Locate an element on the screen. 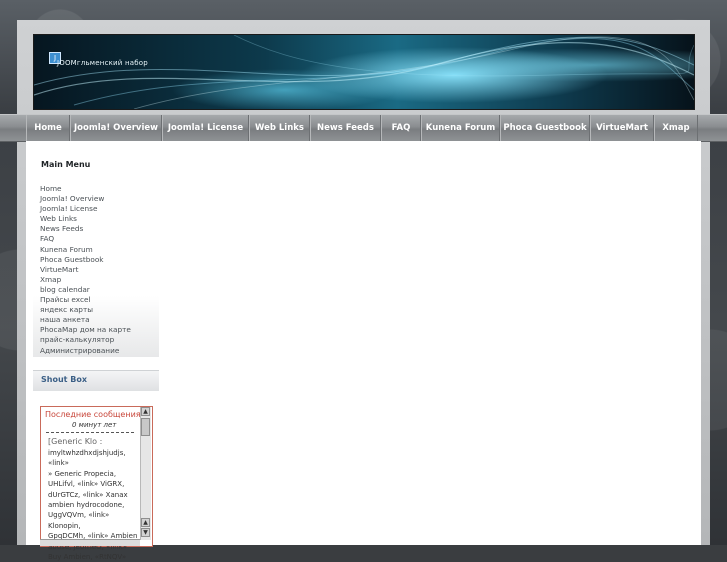 The height and width of the screenshot is (562, 727). menu-item-xmap: Xmap is located at coordinates (85, 280).